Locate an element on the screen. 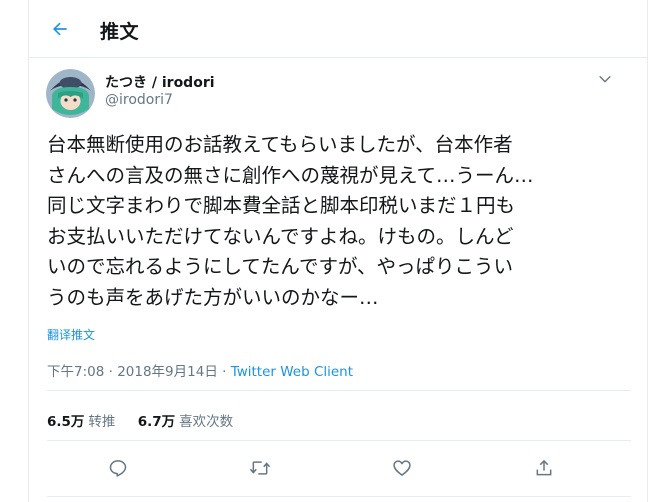 The height and width of the screenshot is (502, 650). translate-tweet-link: 翻译推文 is located at coordinates (71, 334).